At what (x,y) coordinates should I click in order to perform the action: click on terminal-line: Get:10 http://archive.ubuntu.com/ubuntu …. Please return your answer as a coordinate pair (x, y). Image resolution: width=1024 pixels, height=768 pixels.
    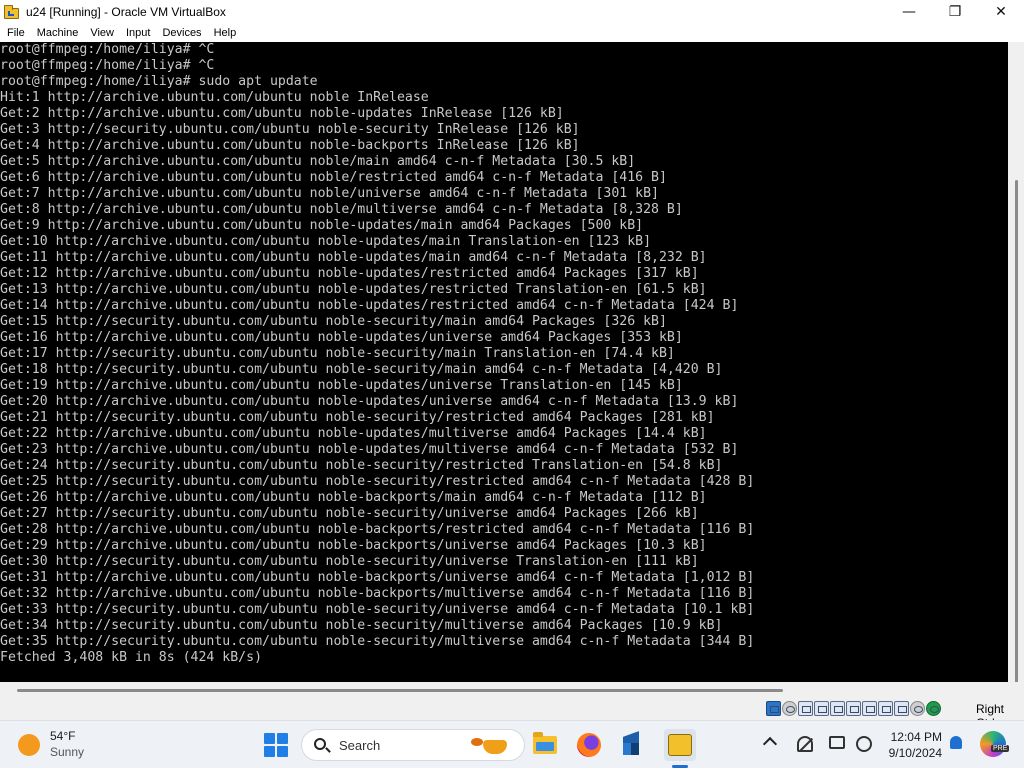
    Looking at the image, I should click on (326, 241).